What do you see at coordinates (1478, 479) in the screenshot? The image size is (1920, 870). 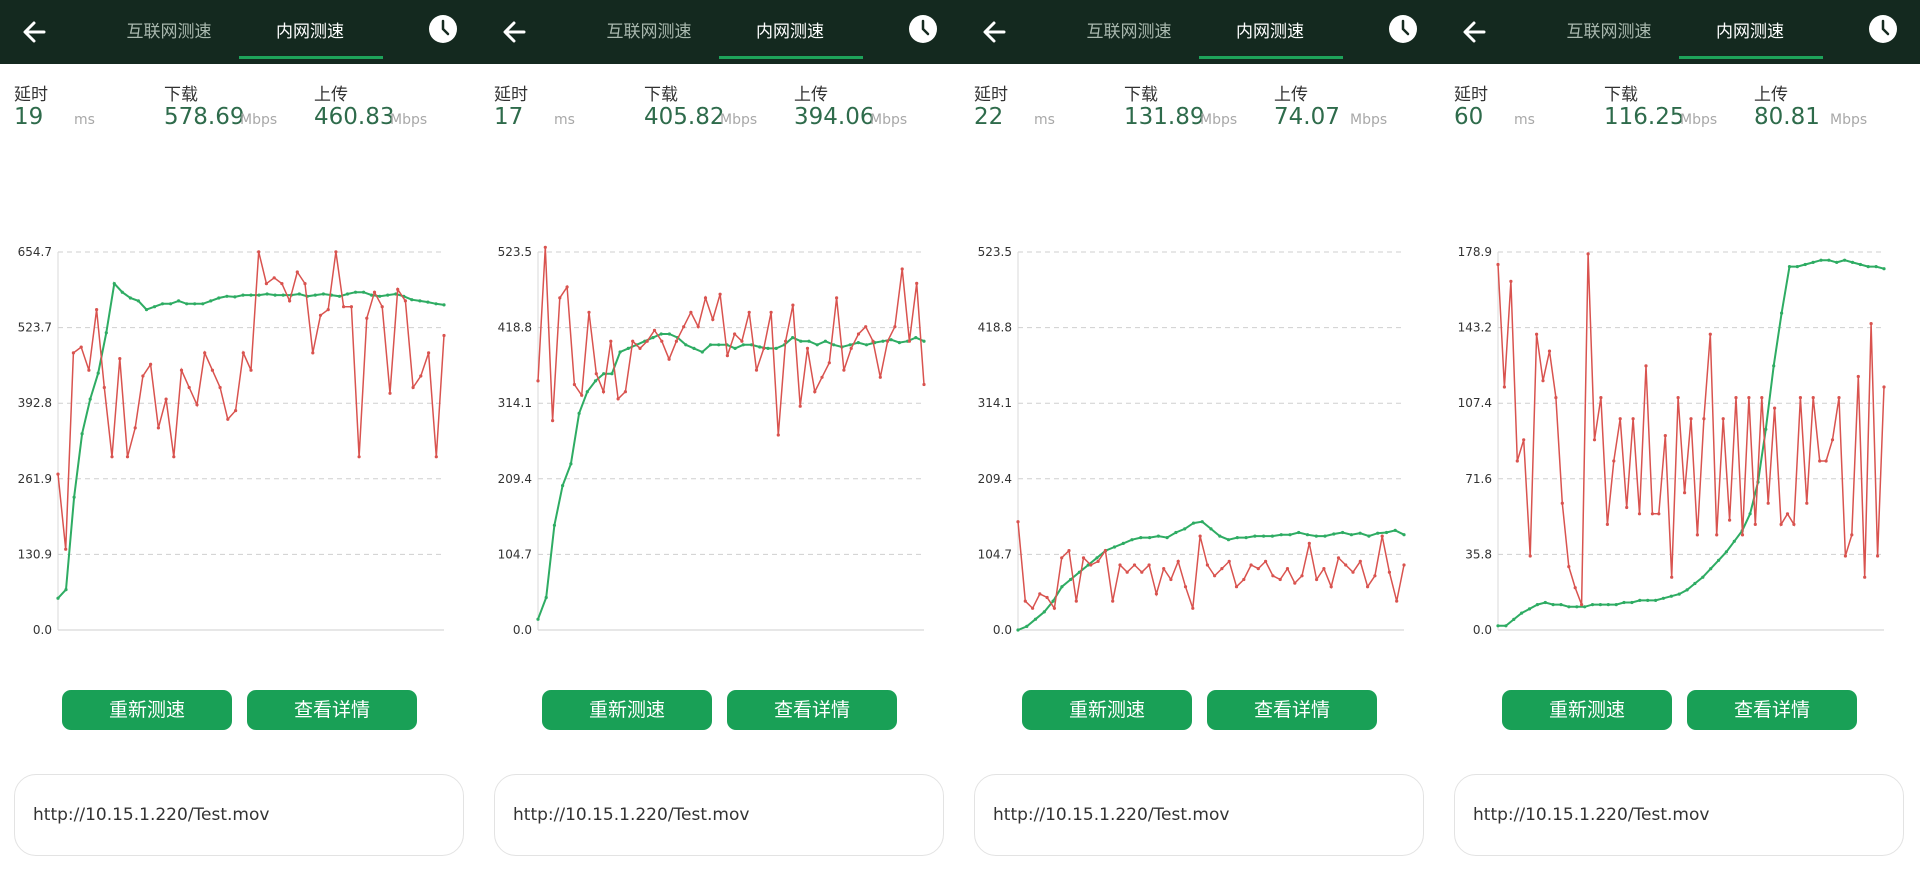 I see `y-tick-label: 71.6` at bounding box center [1478, 479].